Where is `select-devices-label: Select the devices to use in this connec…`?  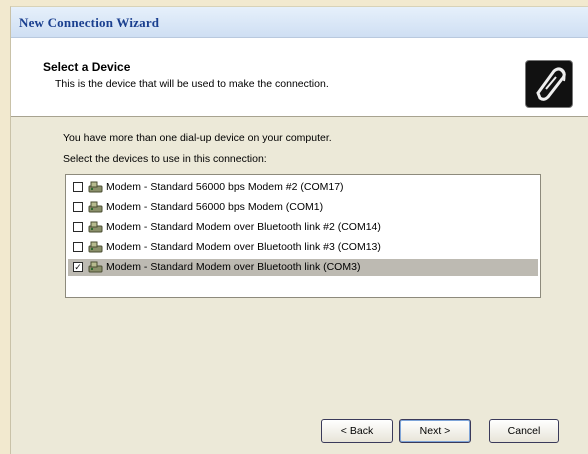
select-devices-label: Select the devices to use in this connec… is located at coordinates (165, 159).